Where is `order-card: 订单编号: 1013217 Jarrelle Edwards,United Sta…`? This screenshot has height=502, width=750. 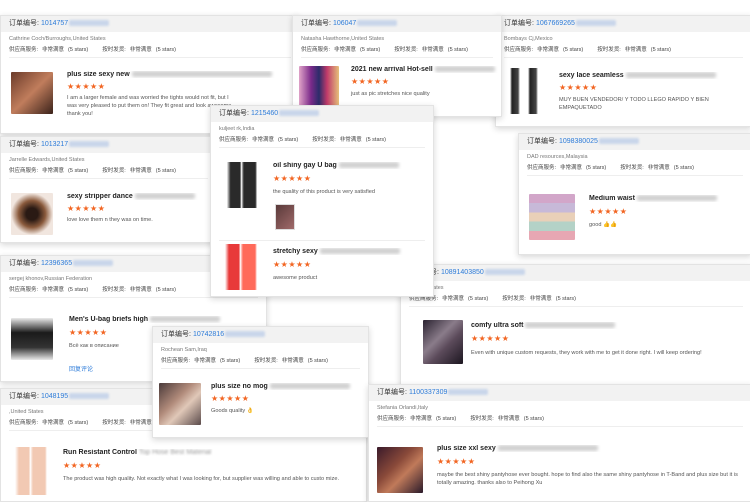
order-card: 订单编号: 1013217 Jarrelle Edwards,United Sta… is located at coordinates (108, 189).